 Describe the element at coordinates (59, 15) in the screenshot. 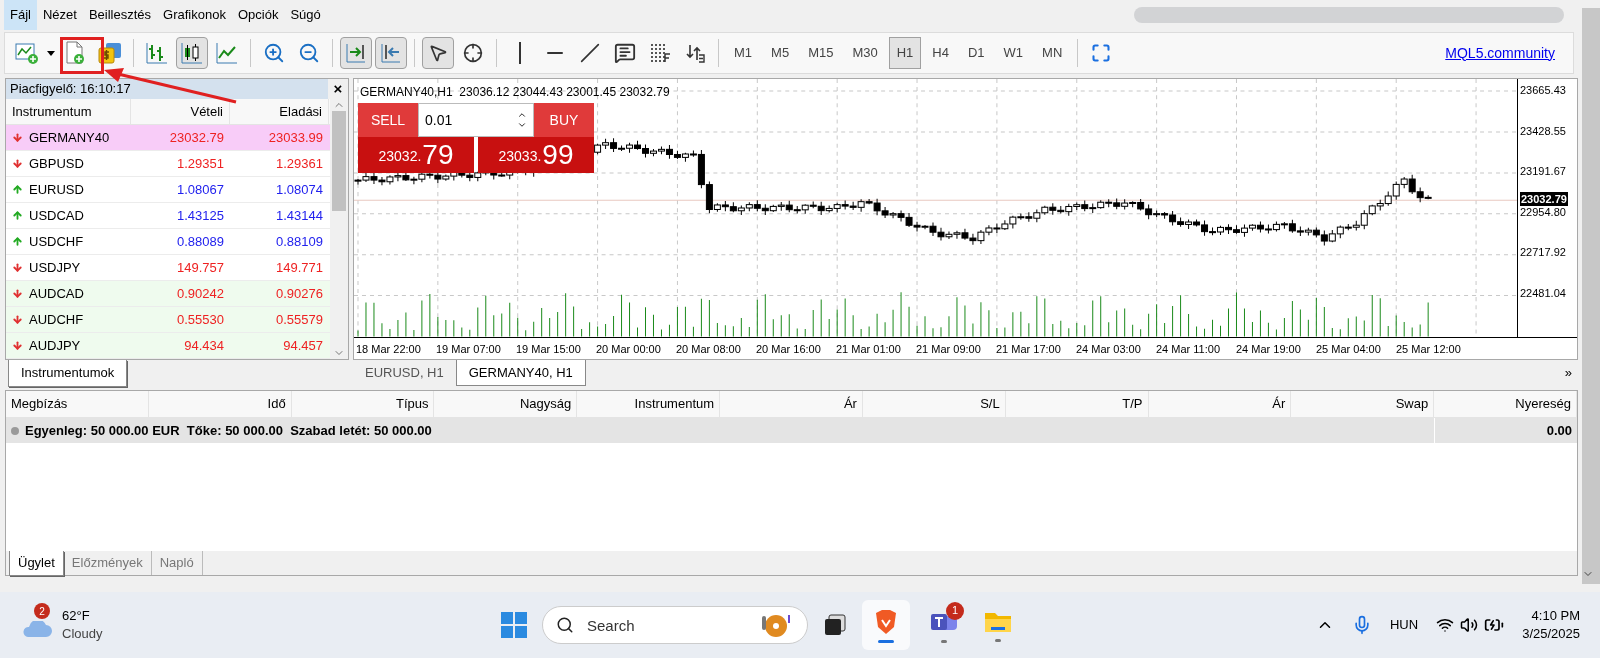

I see `menu-item: Nézet` at that location.